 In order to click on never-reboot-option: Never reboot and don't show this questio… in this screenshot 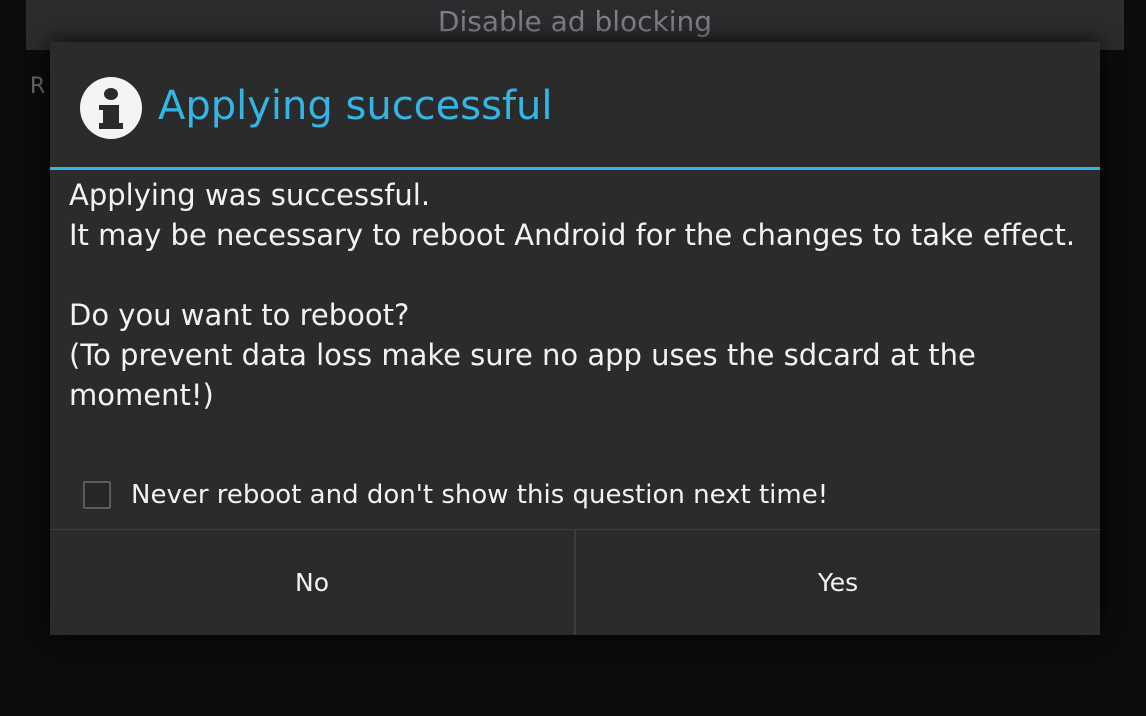, I will do `click(455, 495)`.